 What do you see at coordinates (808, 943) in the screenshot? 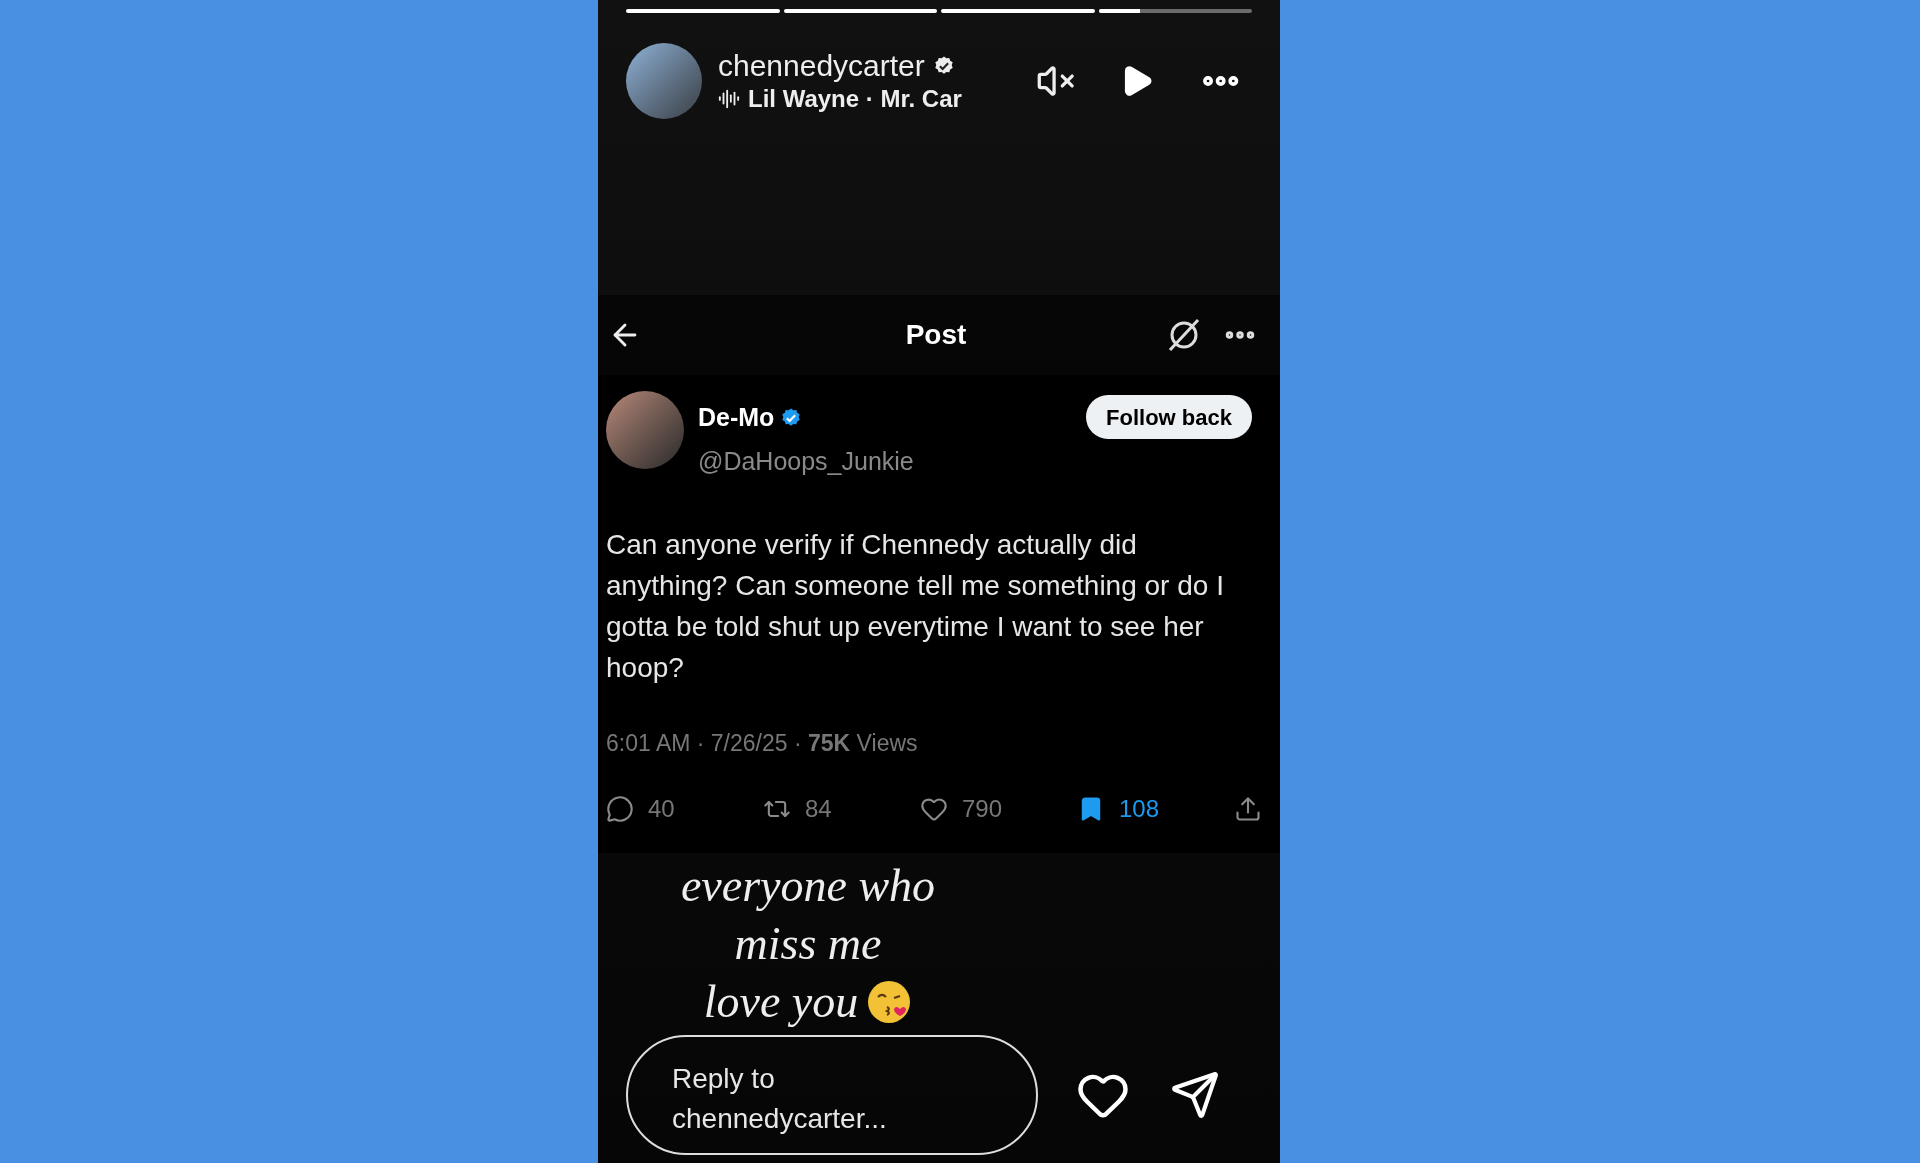
I see `caption-text: miss me` at bounding box center [808, 943].